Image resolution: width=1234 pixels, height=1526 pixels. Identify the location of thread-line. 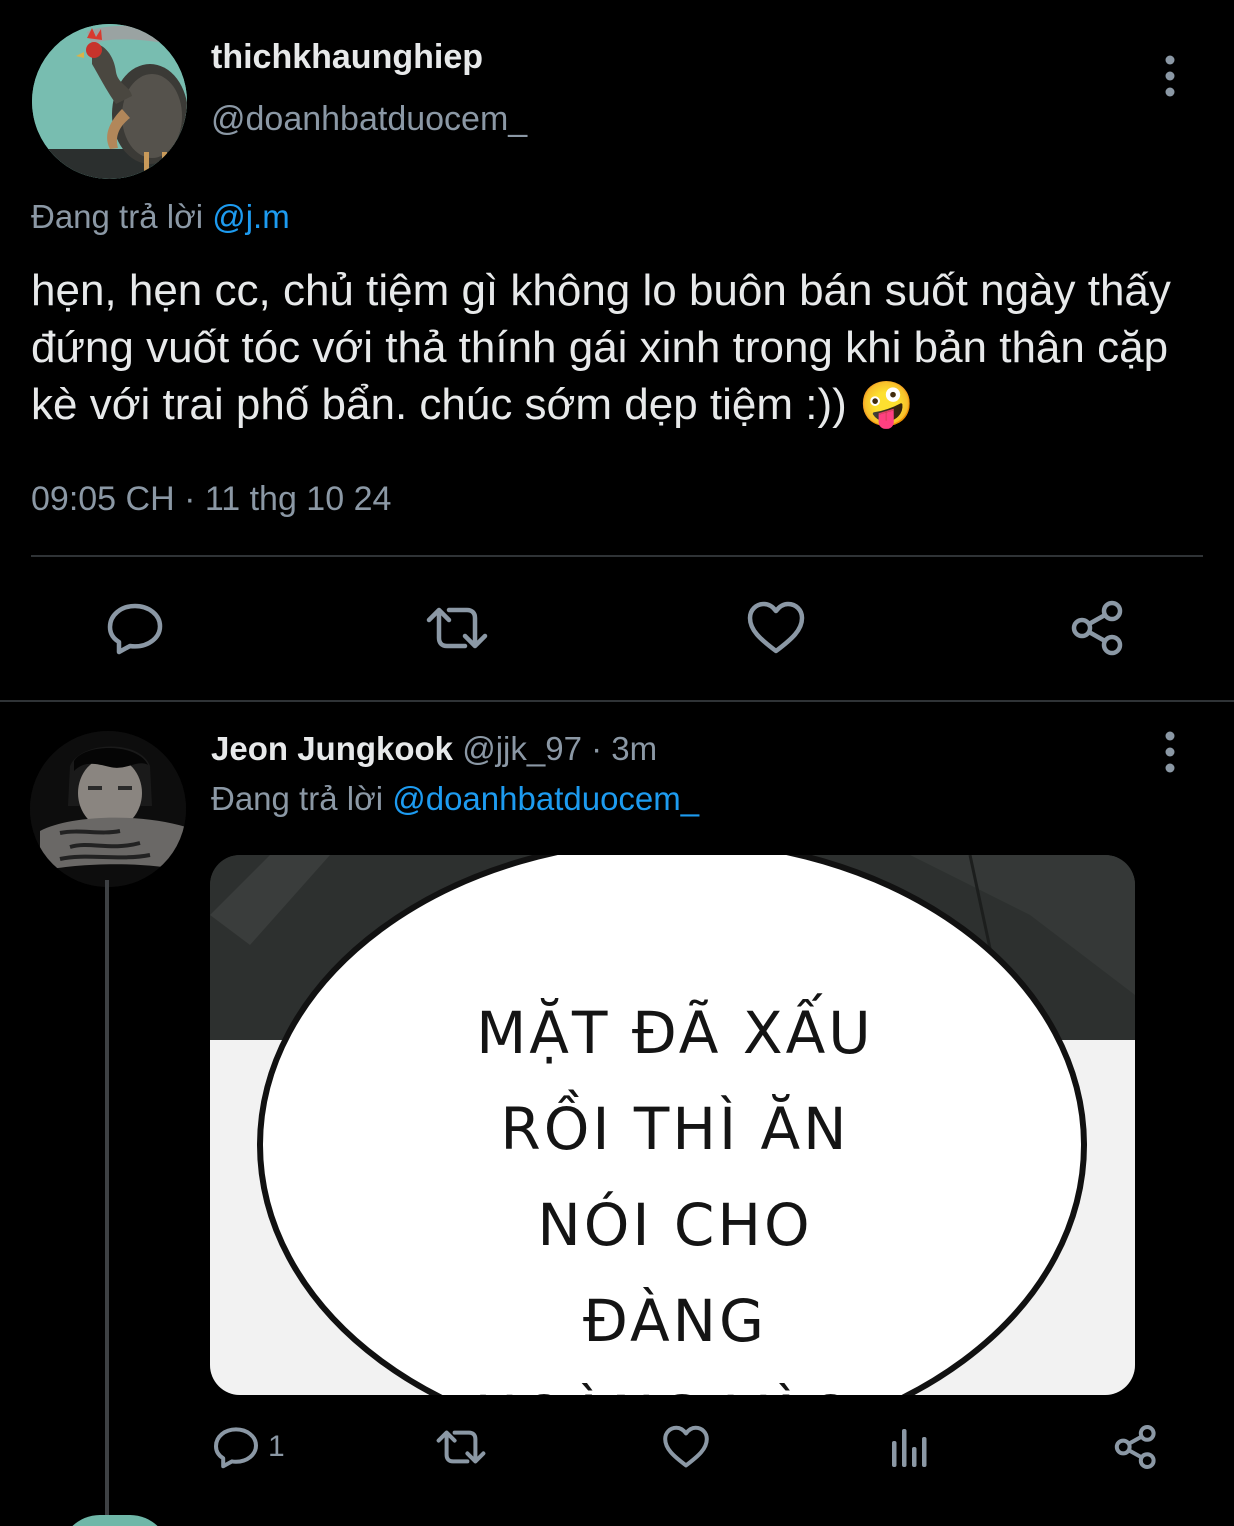
(107, 1203).